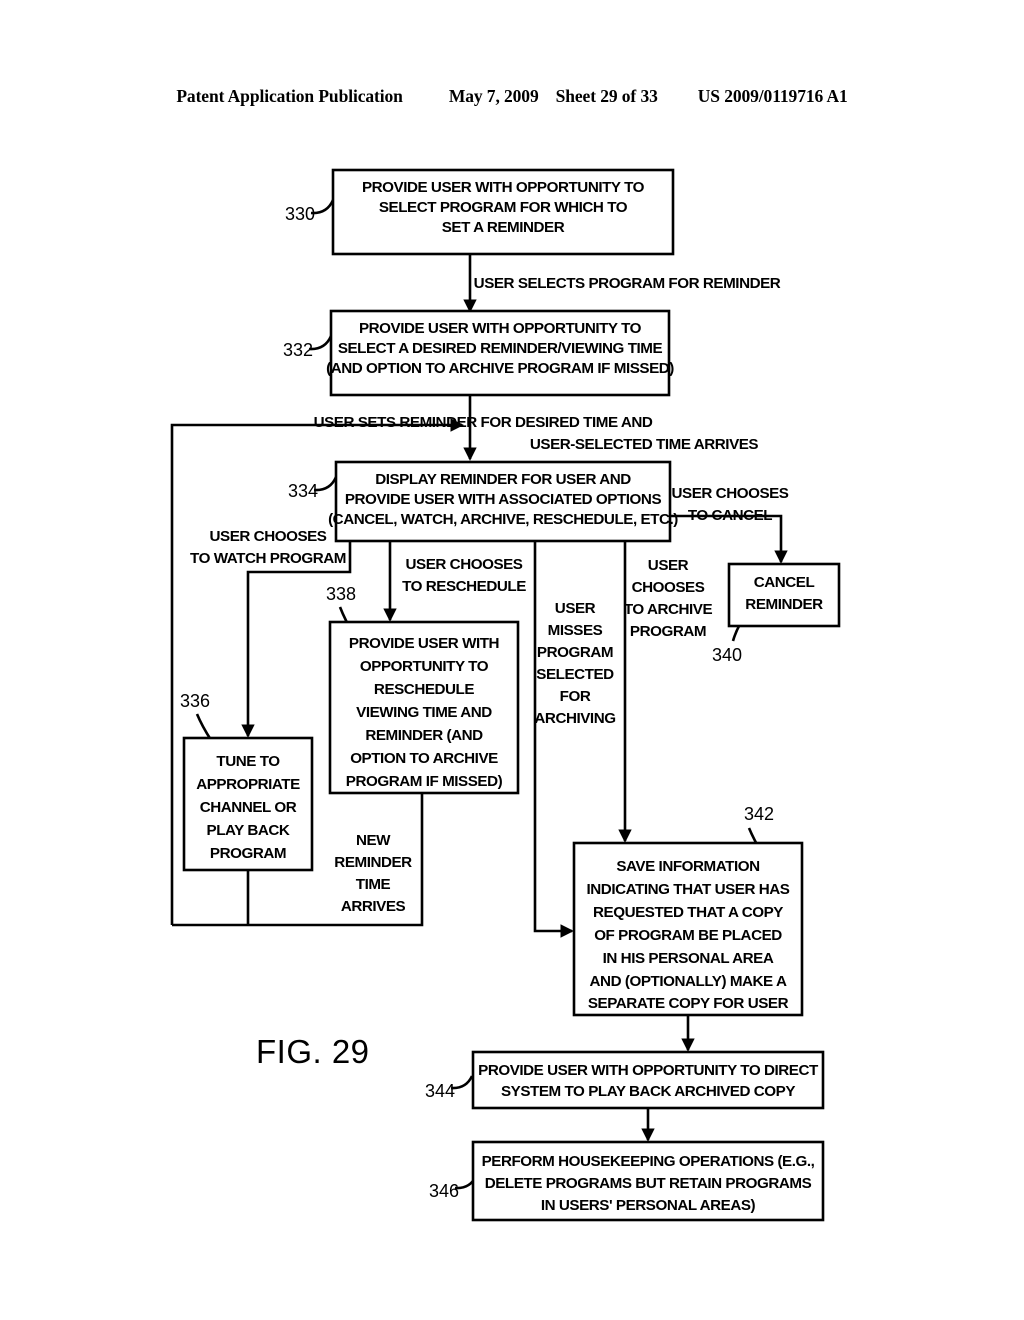 This screenshot has height=1320, width=1024. I want to click on edge-label-reschedule-line-2: TO RESCHEDULE, so click(464, 586).